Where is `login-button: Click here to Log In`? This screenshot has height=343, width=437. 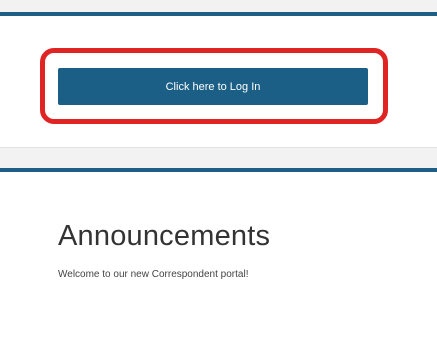
login-button: Click here to Log In is located at coordinates (213, 86).